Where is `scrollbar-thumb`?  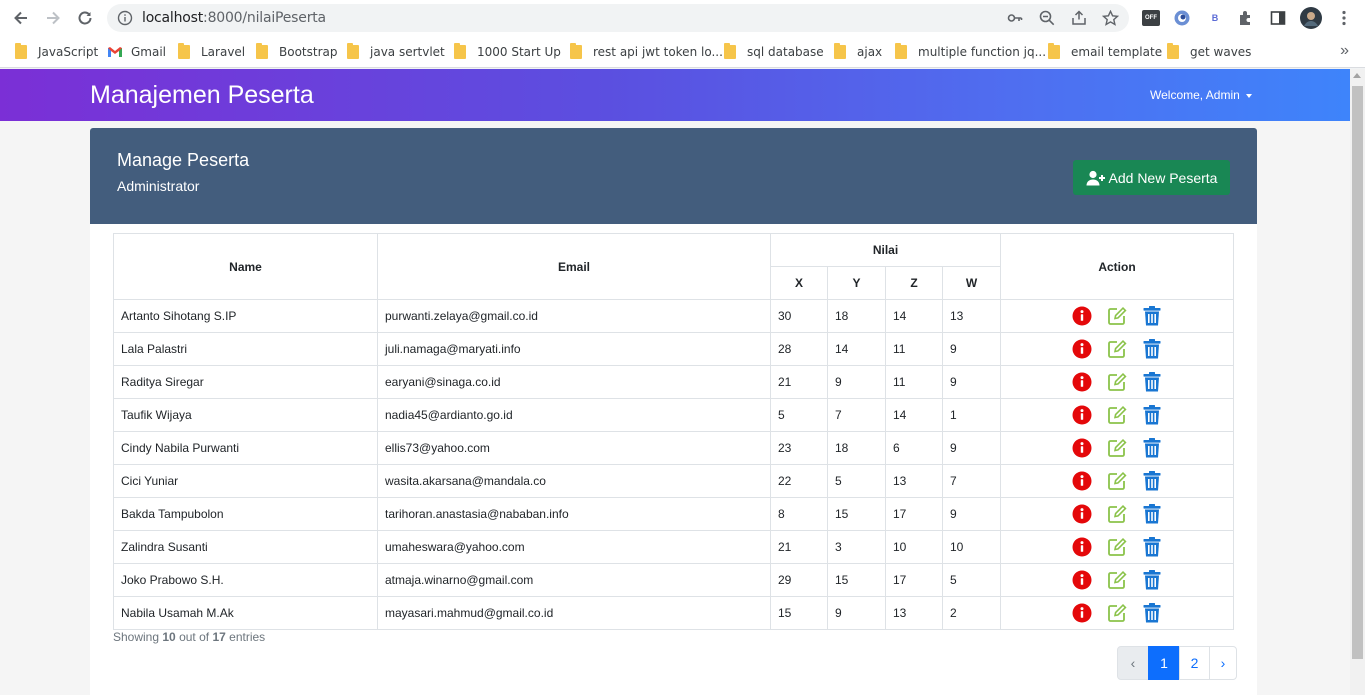
scrollbar-thumb is located at coordinates (1357, 372).